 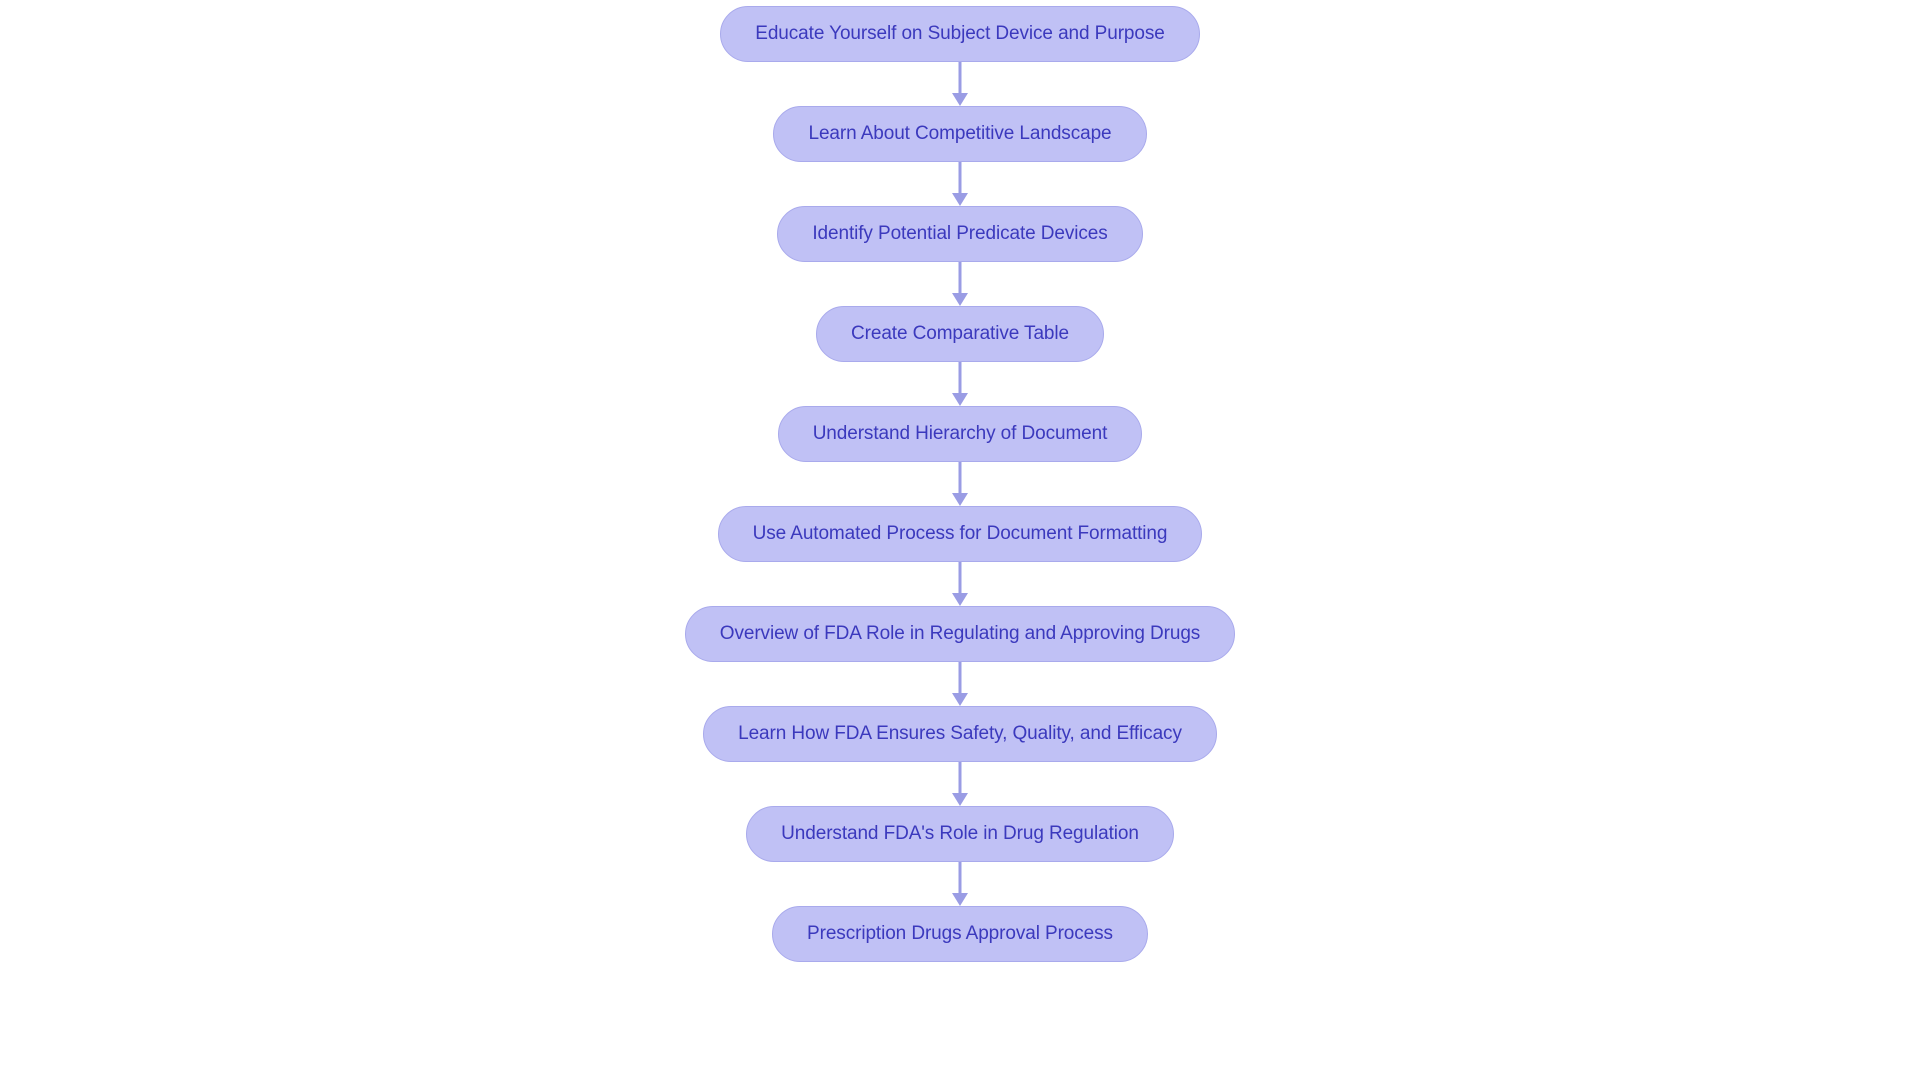 I want to click on flow-arrow-n1-to-n2, so click(x=960, y=84).